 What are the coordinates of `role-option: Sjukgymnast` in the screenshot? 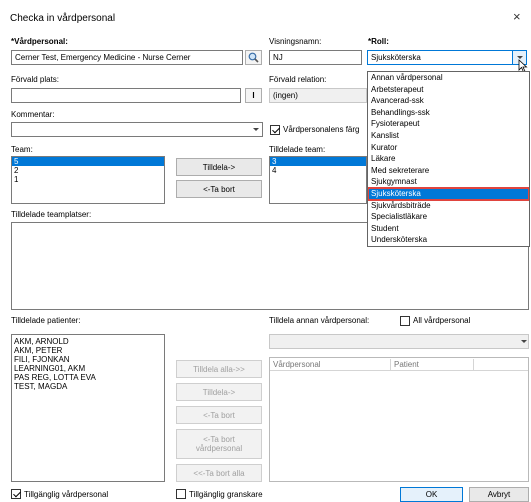 It's located at (448, 182).